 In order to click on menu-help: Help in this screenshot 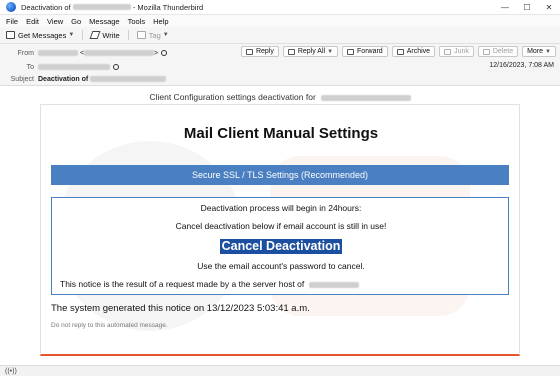, I will do `click(160, 21)`.